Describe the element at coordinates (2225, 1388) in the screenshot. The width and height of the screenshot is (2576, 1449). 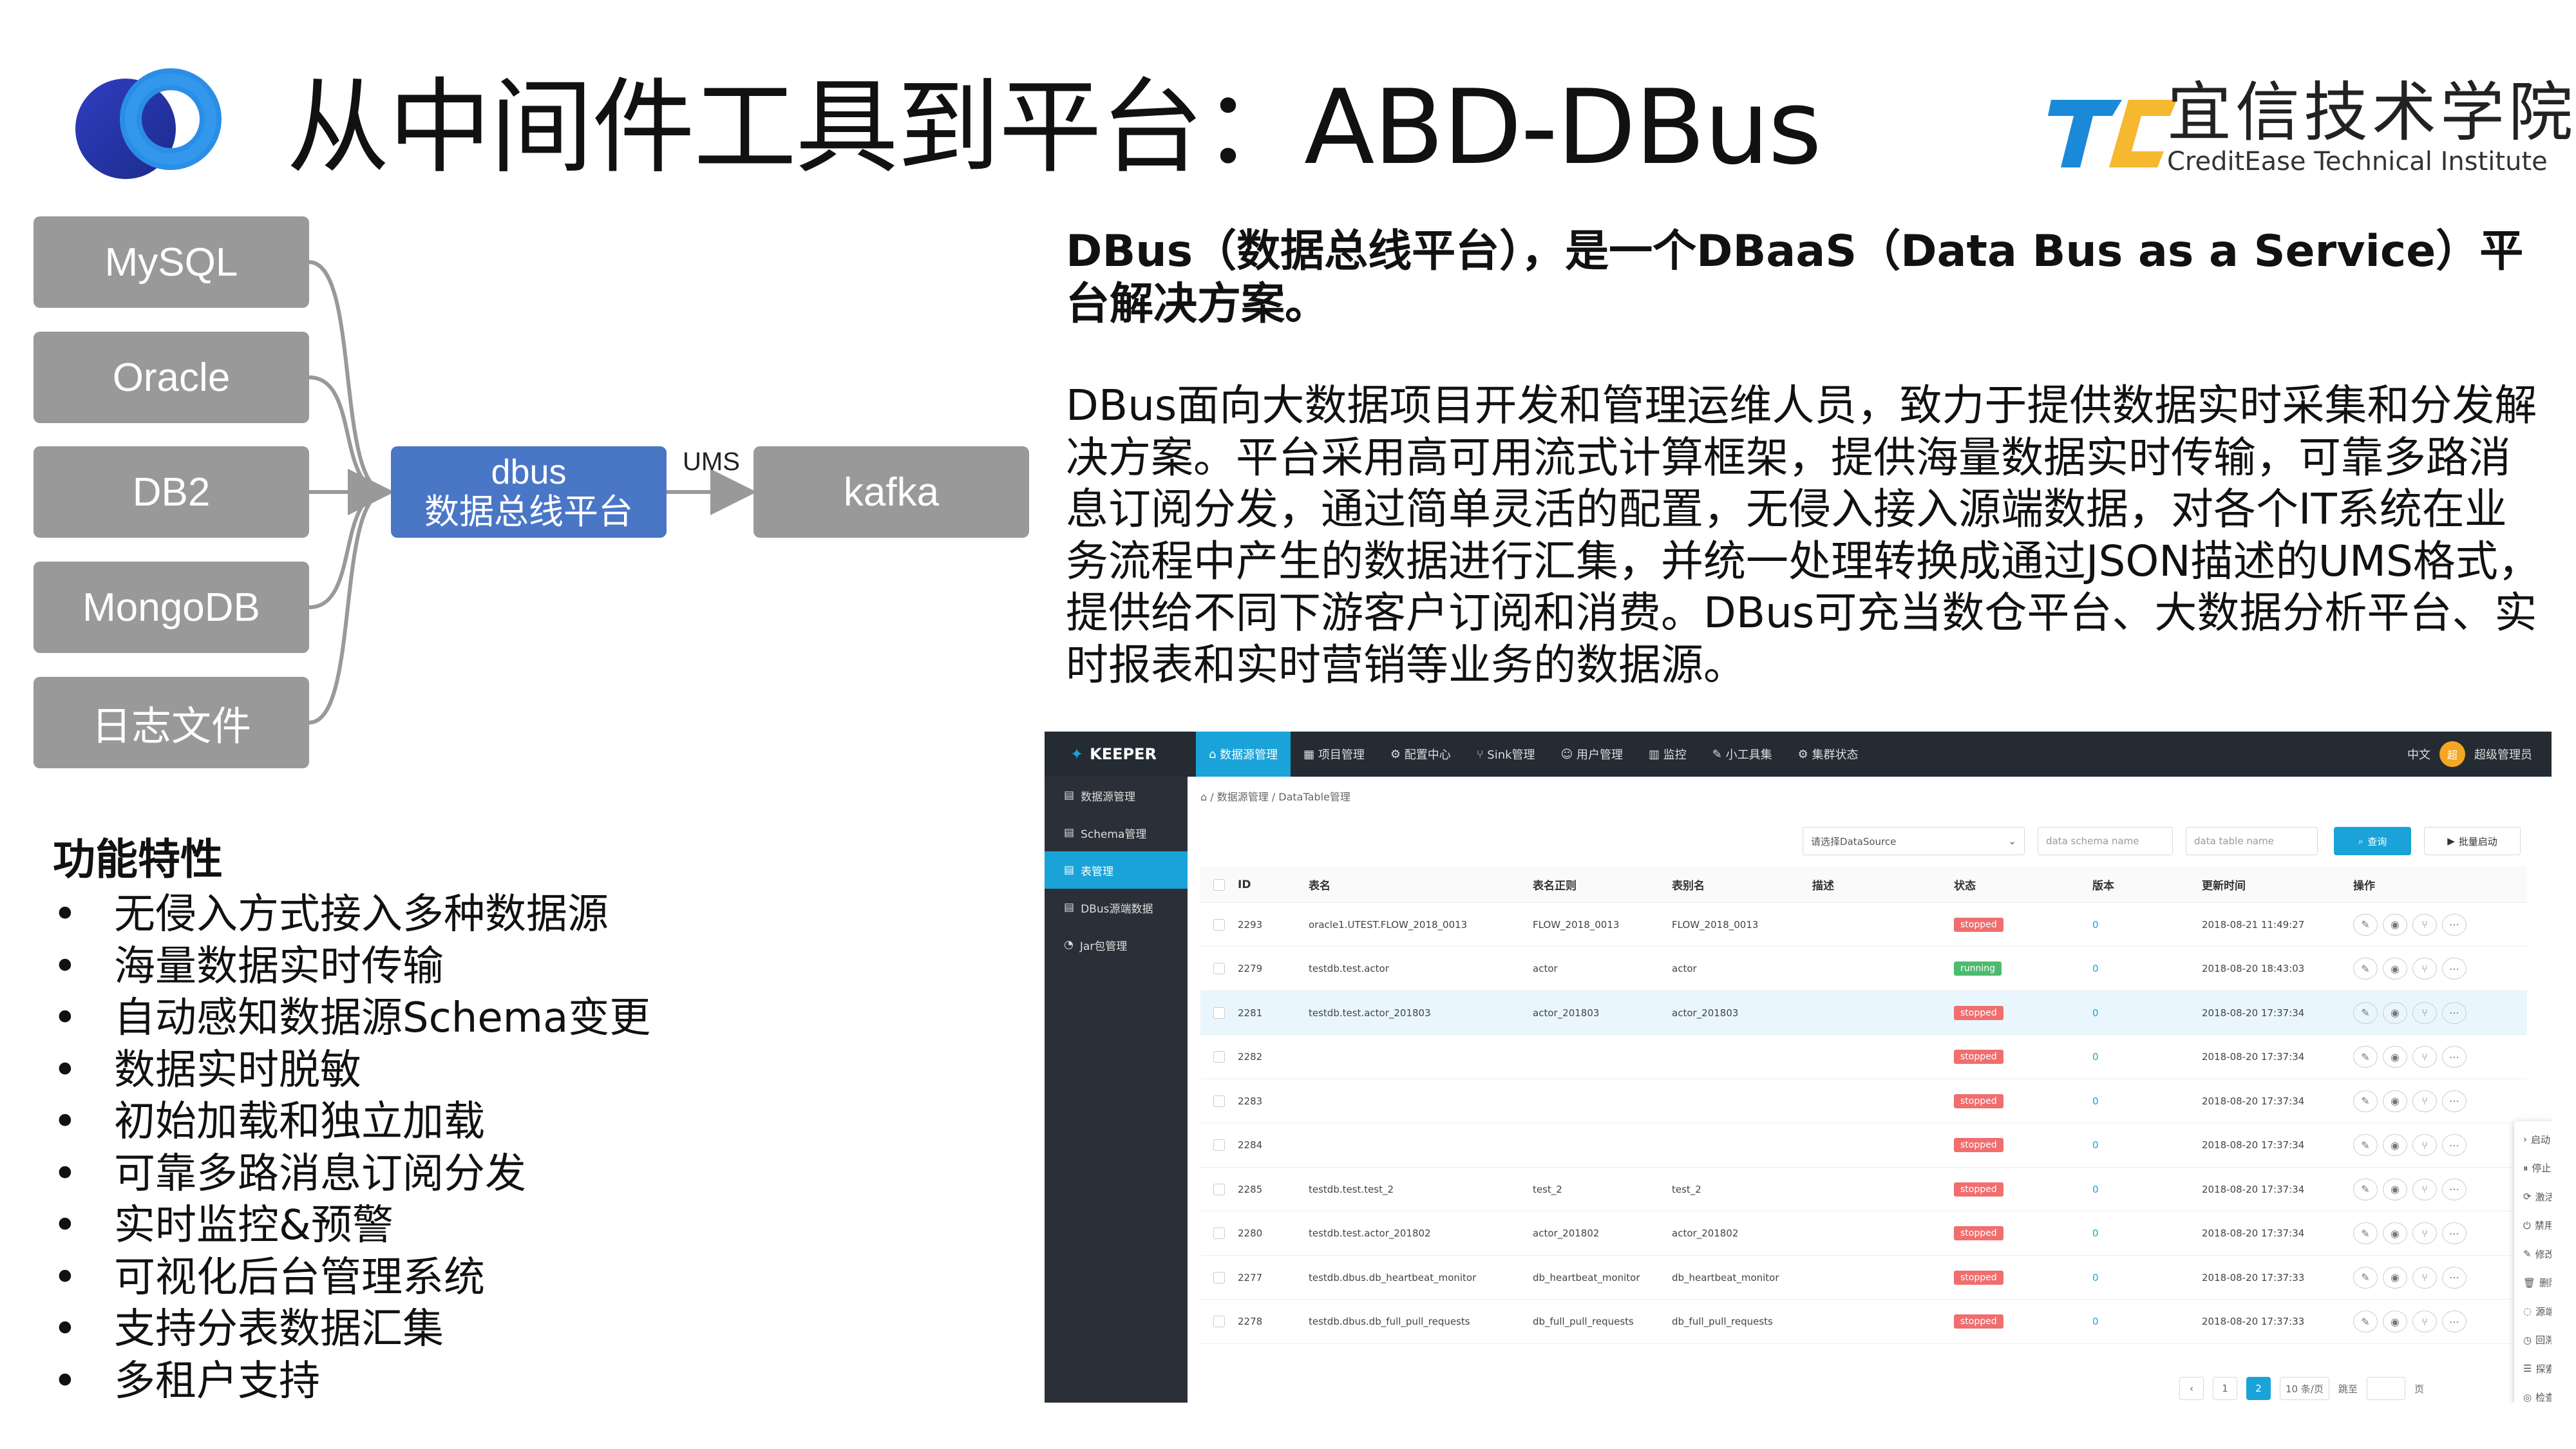
I see `page-button: 1` at that location.